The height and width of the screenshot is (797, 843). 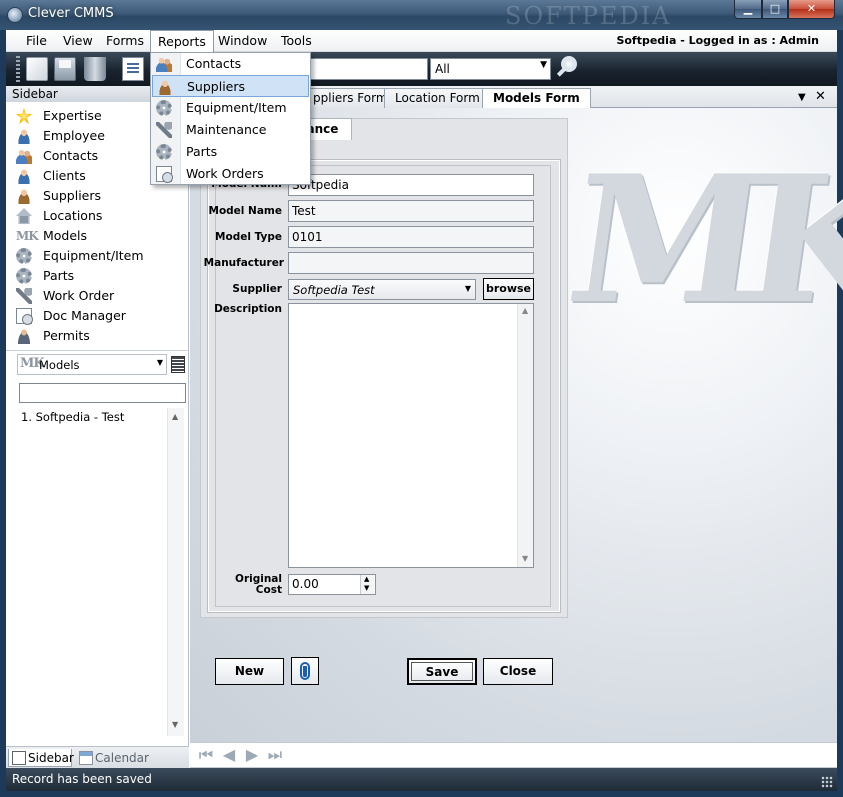 What do you see at coordinates (230, 130) in the screenshot?
I see `reports-menu-maintenance: Maintenance` at bounding box center [230, 130].